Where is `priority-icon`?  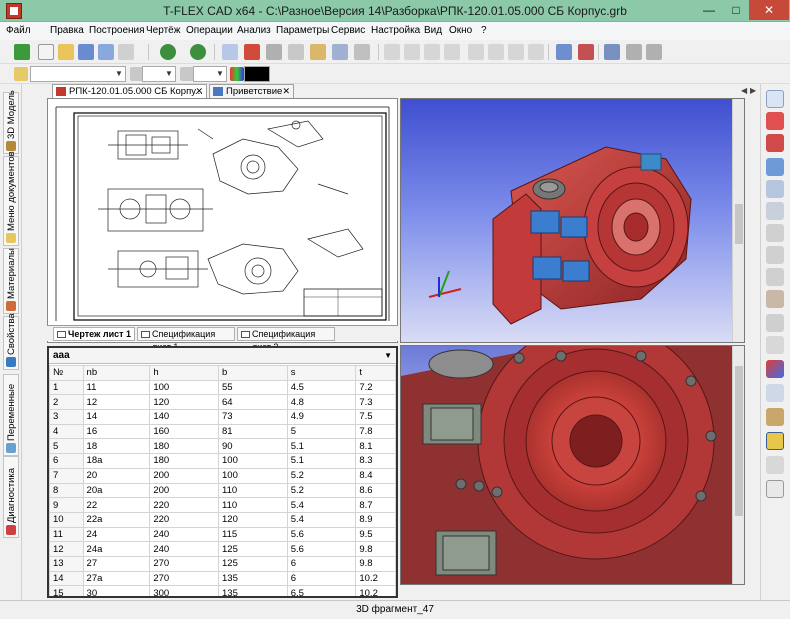
priority-icon is located at coordinates (187, 74).